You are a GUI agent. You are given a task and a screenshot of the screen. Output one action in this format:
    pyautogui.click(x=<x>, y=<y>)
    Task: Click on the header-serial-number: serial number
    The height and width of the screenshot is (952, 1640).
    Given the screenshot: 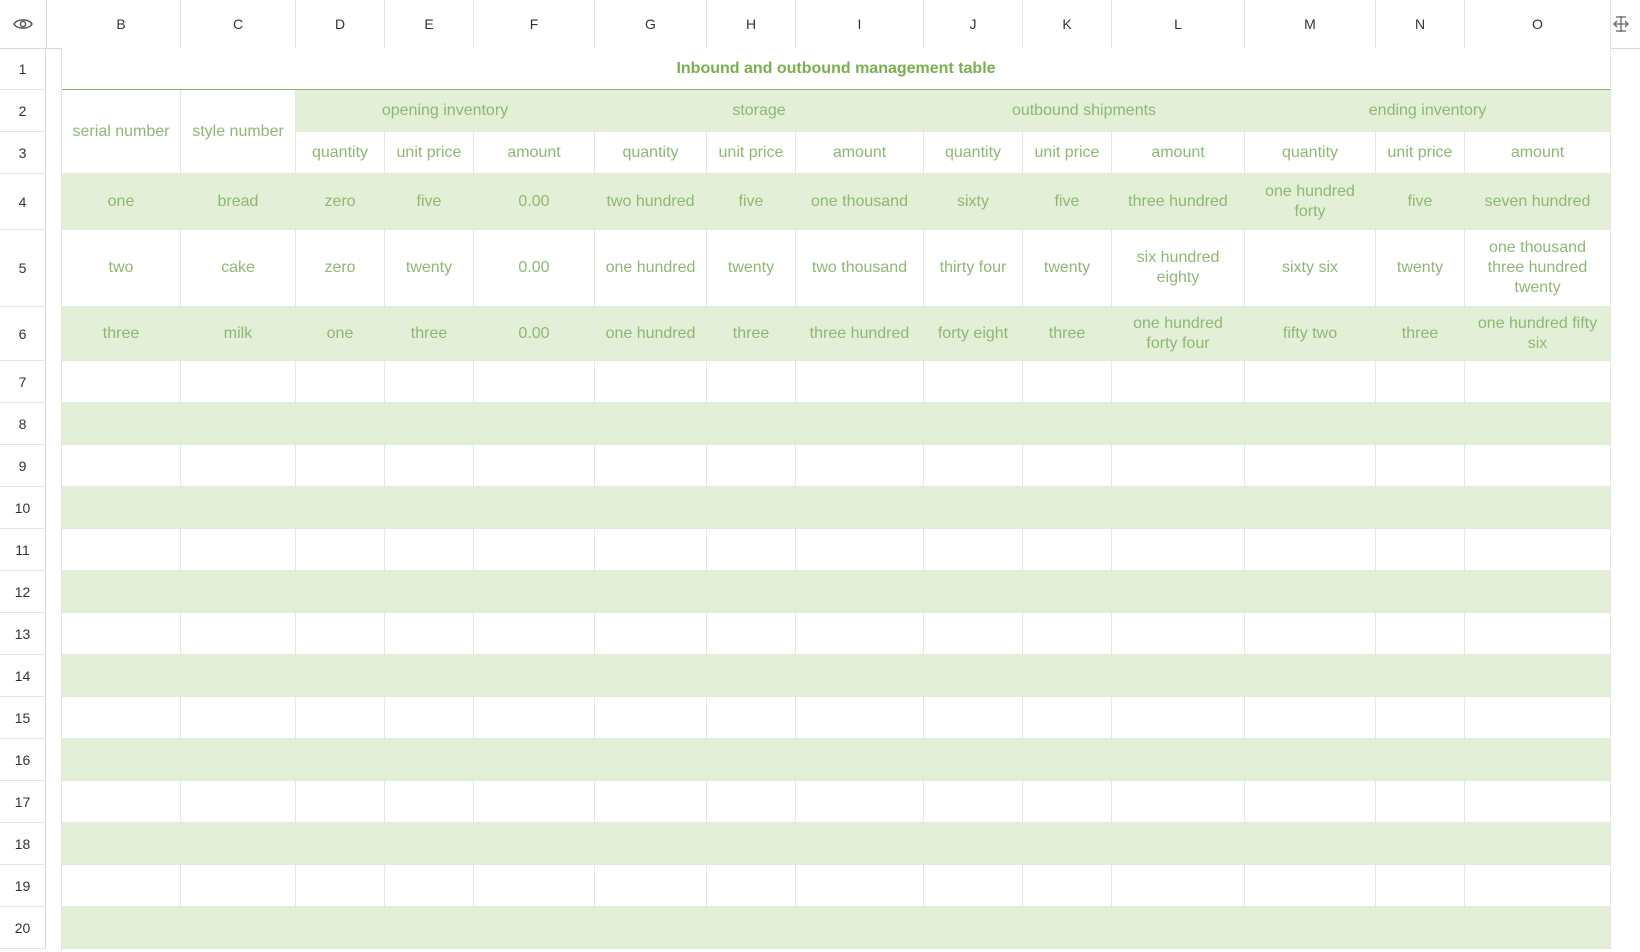 What is the action you would take?
    pyautogui.click(x=121, y=132)
    